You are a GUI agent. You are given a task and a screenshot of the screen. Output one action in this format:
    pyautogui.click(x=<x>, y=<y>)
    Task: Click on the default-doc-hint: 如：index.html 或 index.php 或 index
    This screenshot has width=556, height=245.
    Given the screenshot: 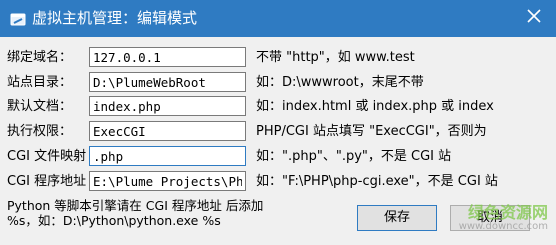 What is the action you would take?
    pyautogui.click(x=375, y=106)
    